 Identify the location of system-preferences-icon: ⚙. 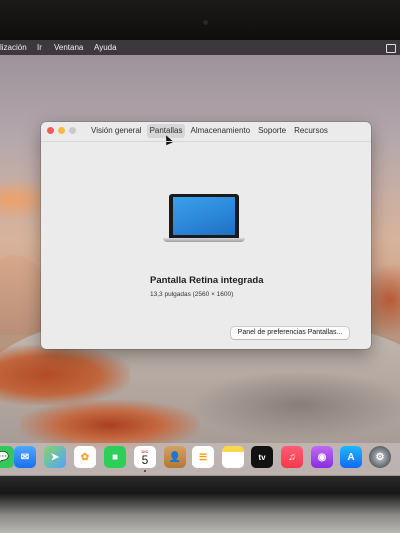
(380, 457).